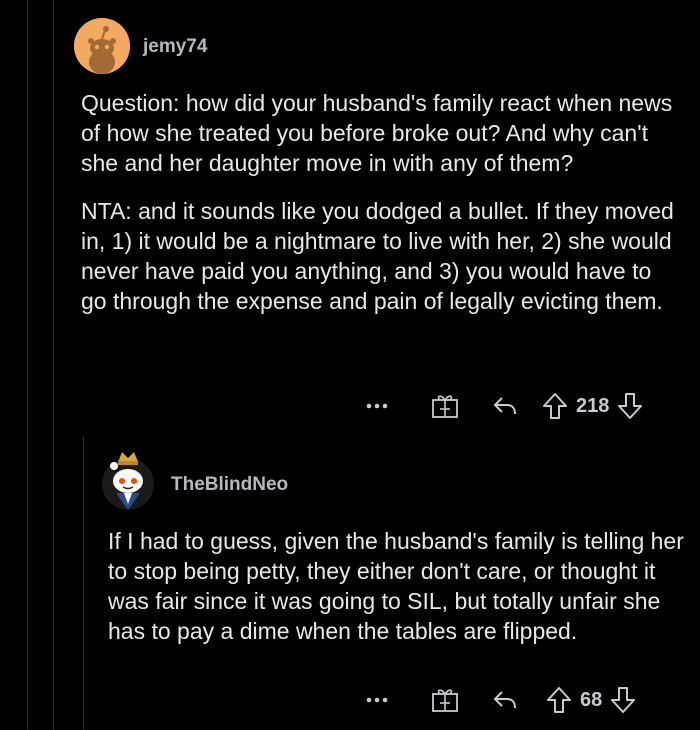 The width and height of the screenshot is (700, 730). I want to click on snoo-avatar-icon, so click(102, 46).